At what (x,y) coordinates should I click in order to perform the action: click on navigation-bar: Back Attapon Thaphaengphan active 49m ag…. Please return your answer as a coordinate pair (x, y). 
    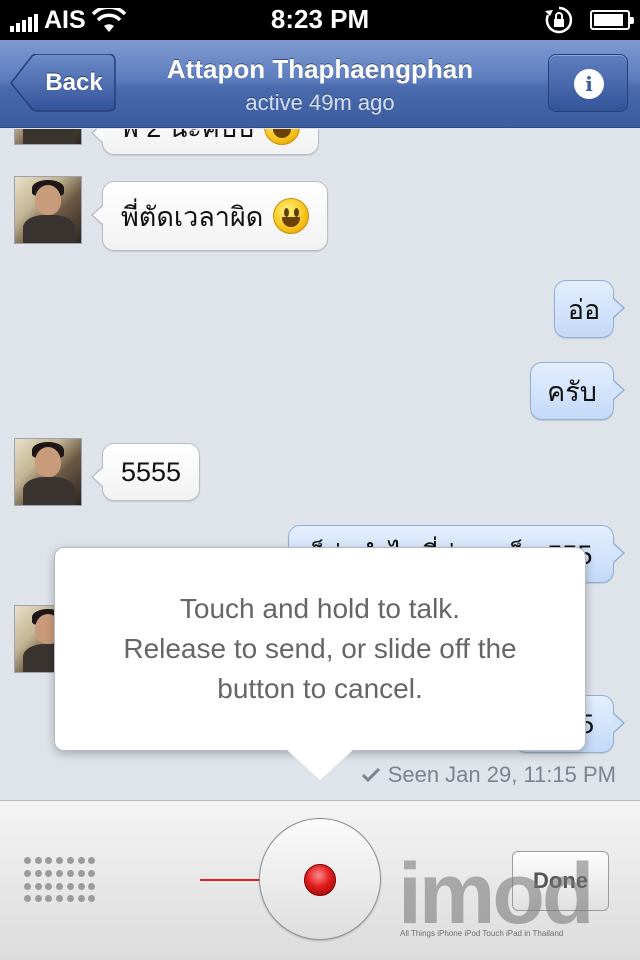
    Looking at the image, I should click on (320, 84).